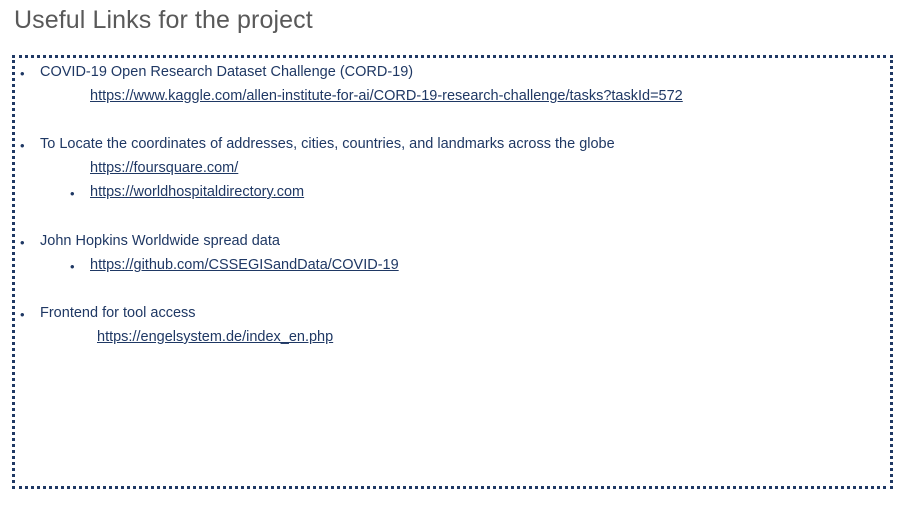 The image size is (918, 505). What do you see at coordinates (118, 313) in the screenshot?
I see `section-heading-frontend: Frontend for tool access` at bounding box center [118, 313].